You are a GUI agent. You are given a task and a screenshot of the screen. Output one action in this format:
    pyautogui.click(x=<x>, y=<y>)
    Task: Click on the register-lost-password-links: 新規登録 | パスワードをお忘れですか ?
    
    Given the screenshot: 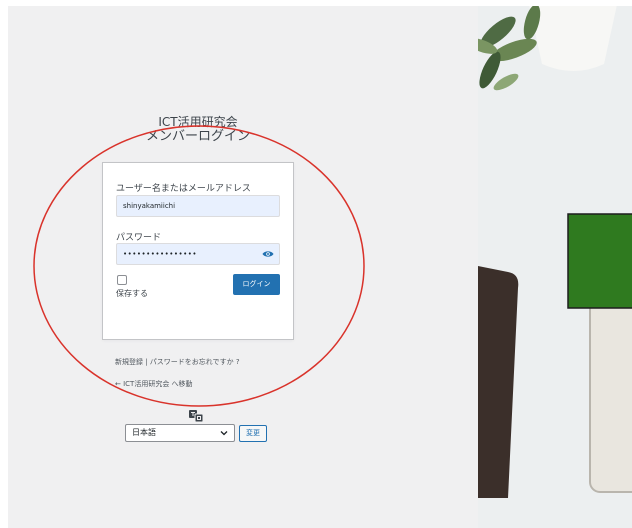 What is the action you would take?
    pyautogui.click(x=177, y=362)
    